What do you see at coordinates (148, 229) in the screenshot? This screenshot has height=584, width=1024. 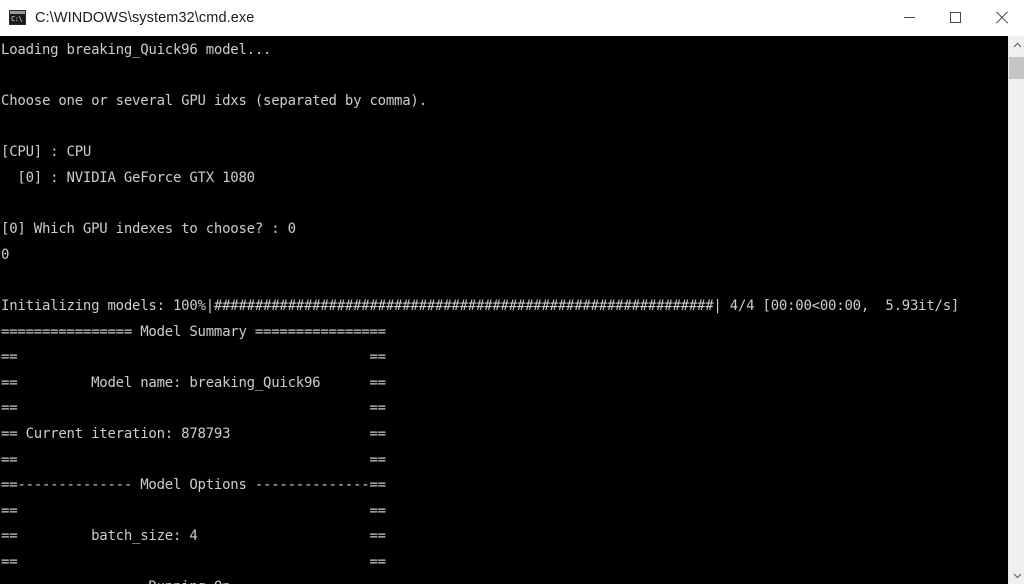 I see `console-line: [0] Which GPU indexes to choose? : 0` at bounding box center [148, 229].